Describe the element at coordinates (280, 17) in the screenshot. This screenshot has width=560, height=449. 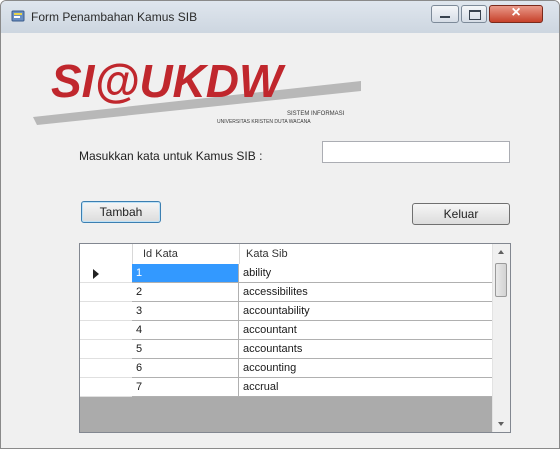
I see `title-bar: Form Penambahan Kamus SIB` at that location.